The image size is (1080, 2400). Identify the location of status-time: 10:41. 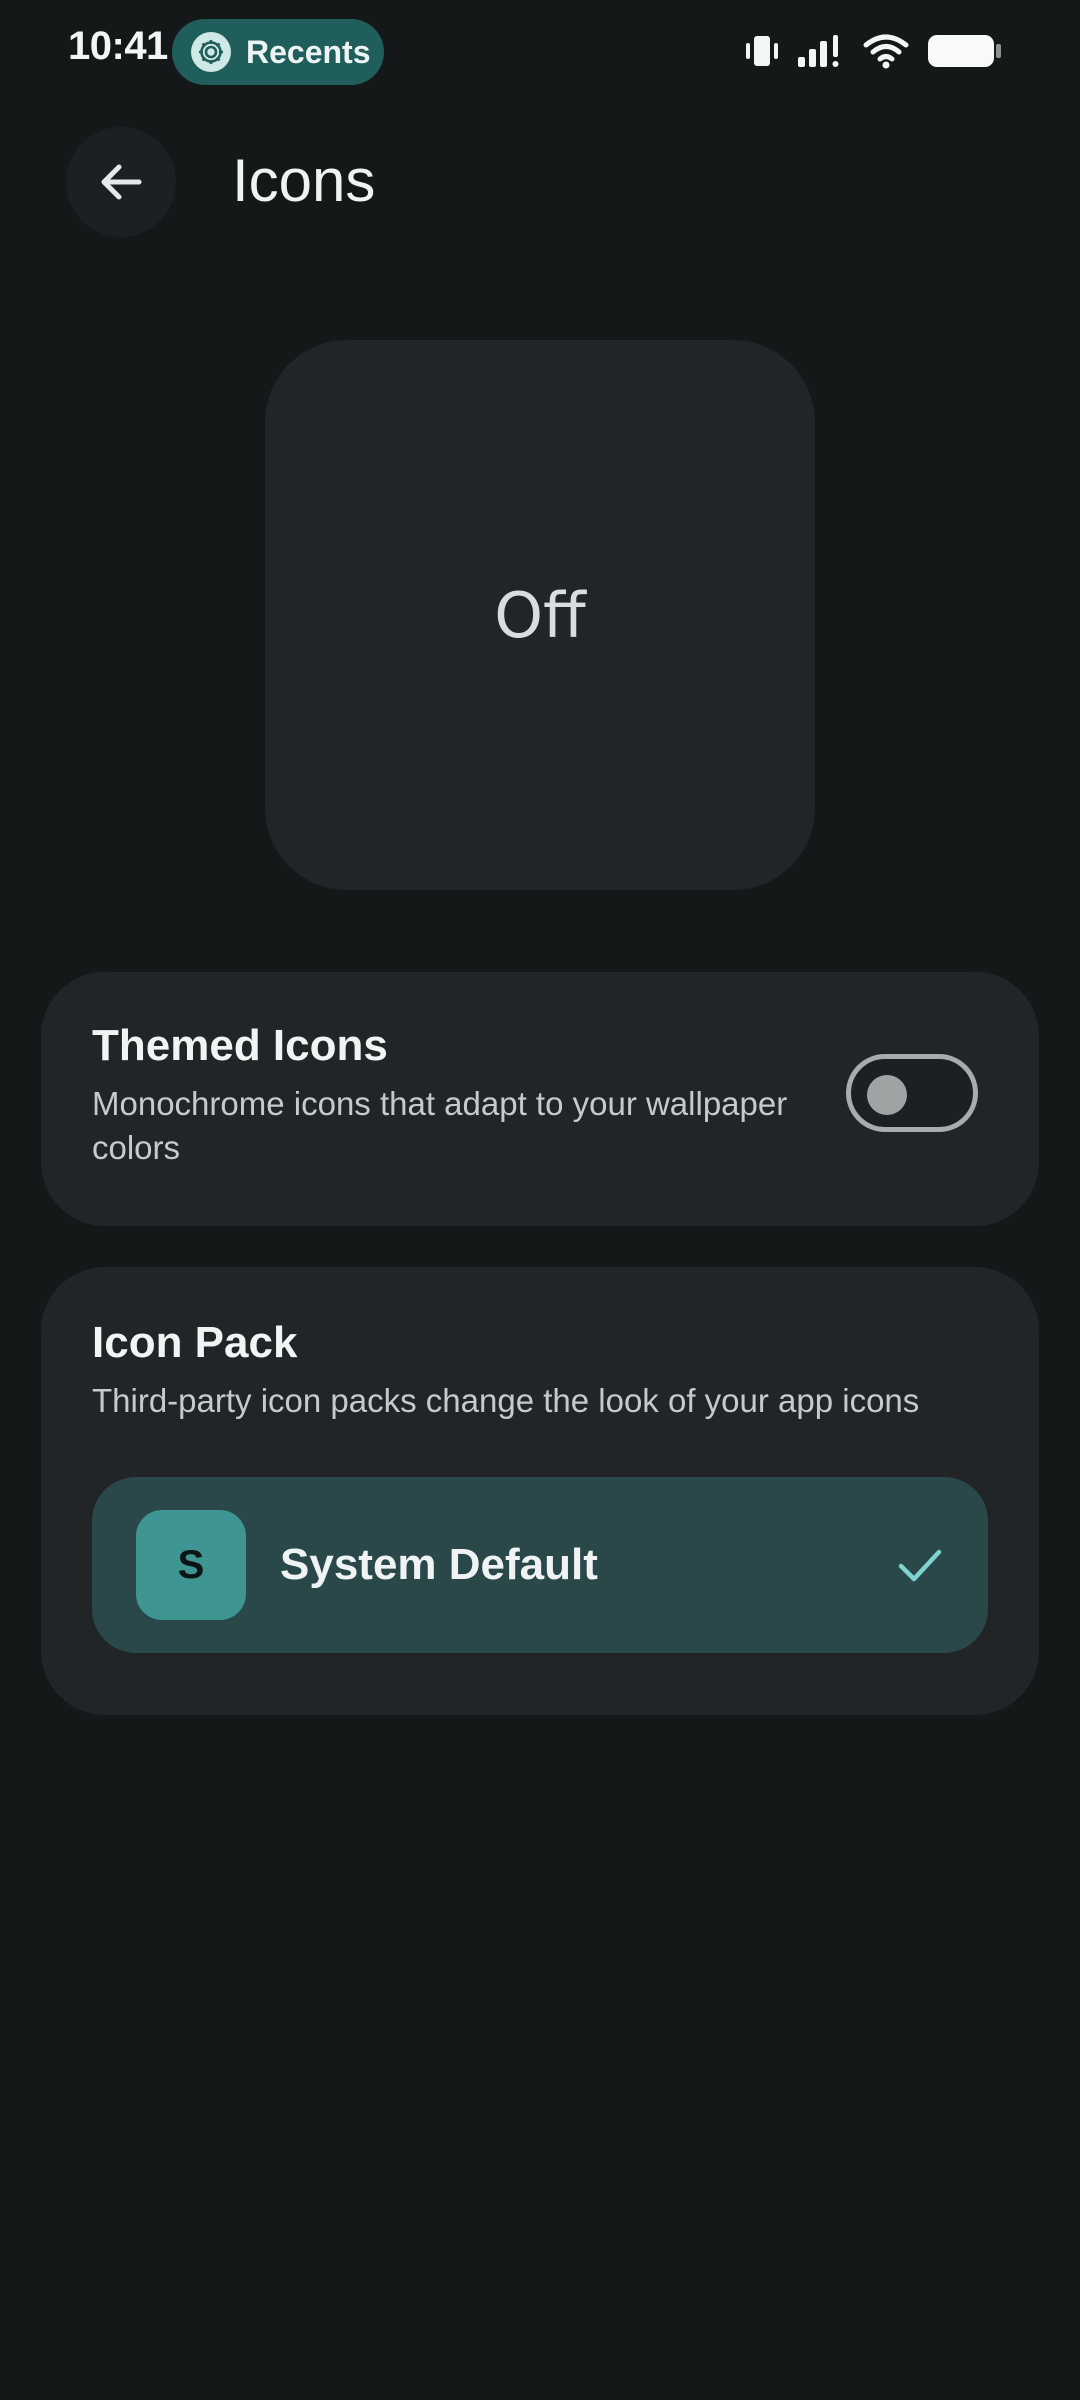
(118, 46).